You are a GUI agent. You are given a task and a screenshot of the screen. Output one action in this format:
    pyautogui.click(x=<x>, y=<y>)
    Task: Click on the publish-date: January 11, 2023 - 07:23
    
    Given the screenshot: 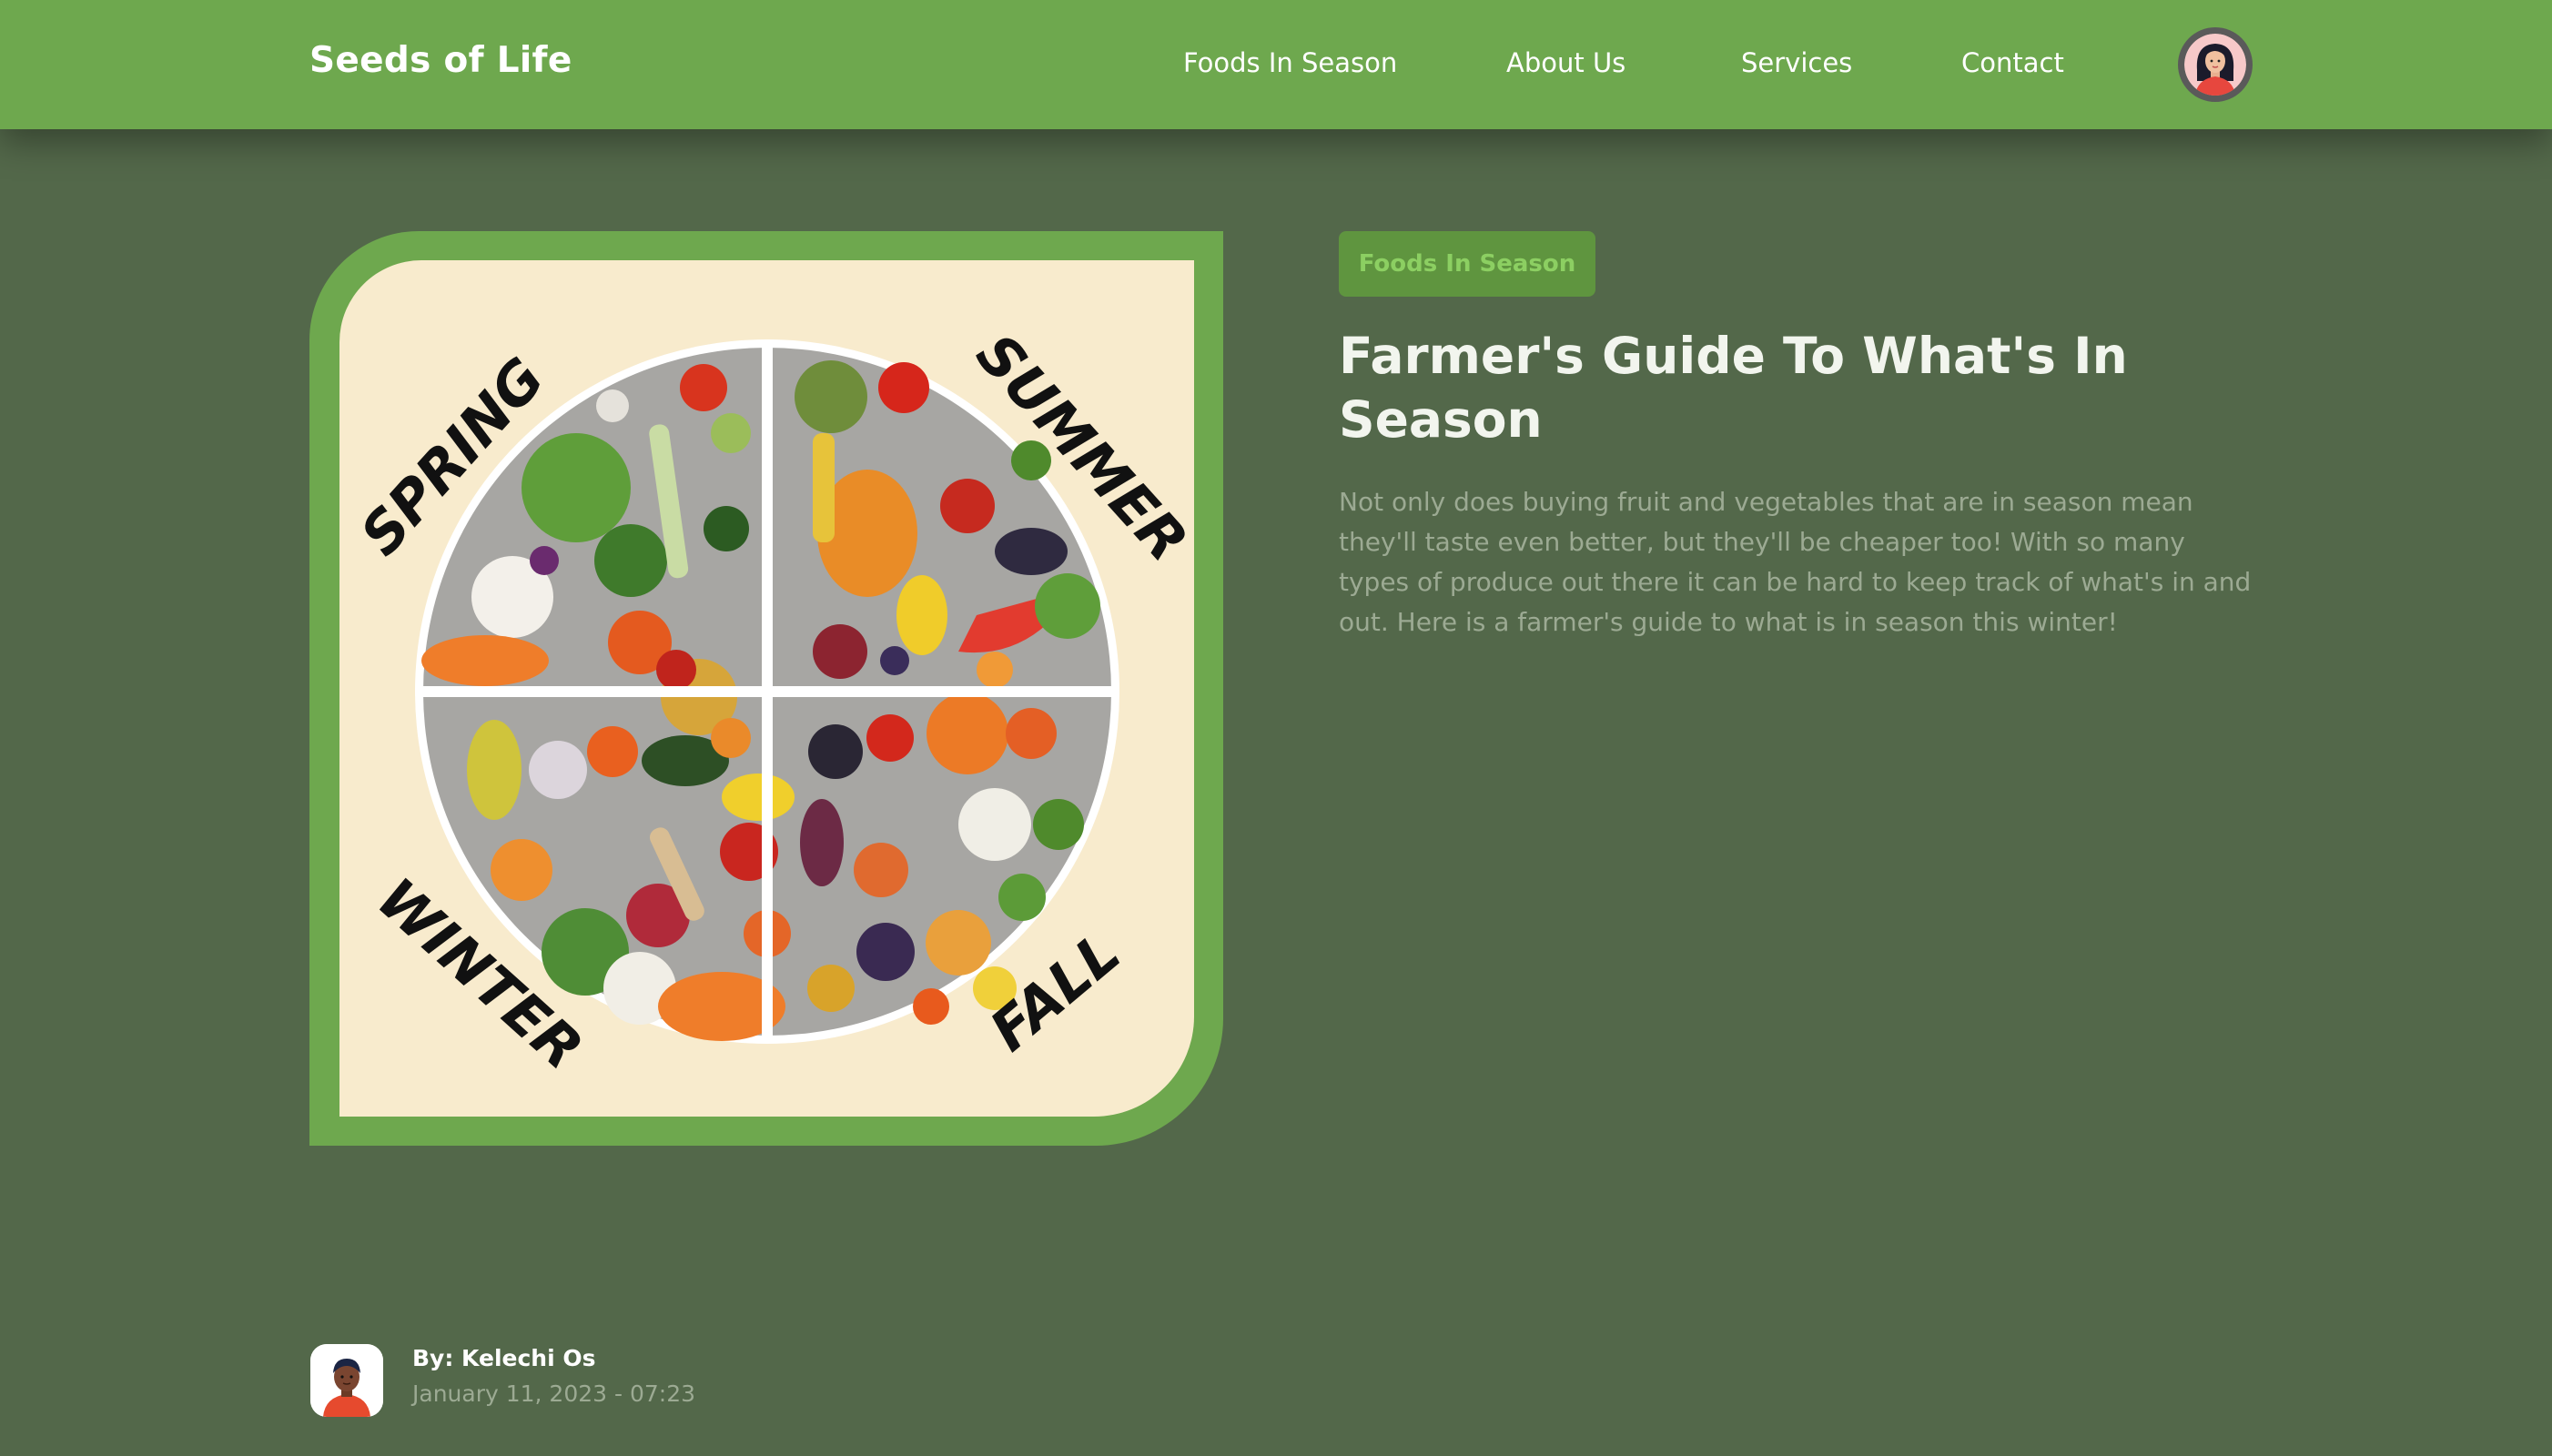 What is the action you would take?
    pyautogui.click(x=554, y=1394)
    